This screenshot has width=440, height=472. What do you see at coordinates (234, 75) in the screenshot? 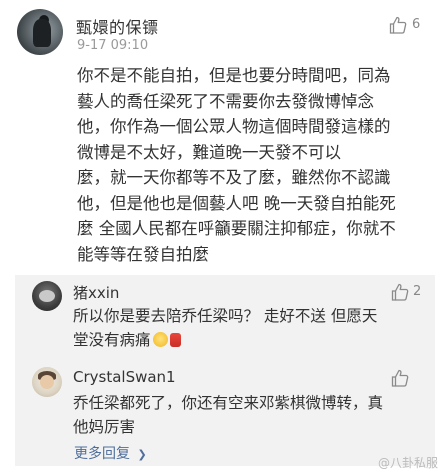
I see `comment-text-line: 你不是不能自拍，但是也要分時間吧，同為` at bounding box center [234, 75].